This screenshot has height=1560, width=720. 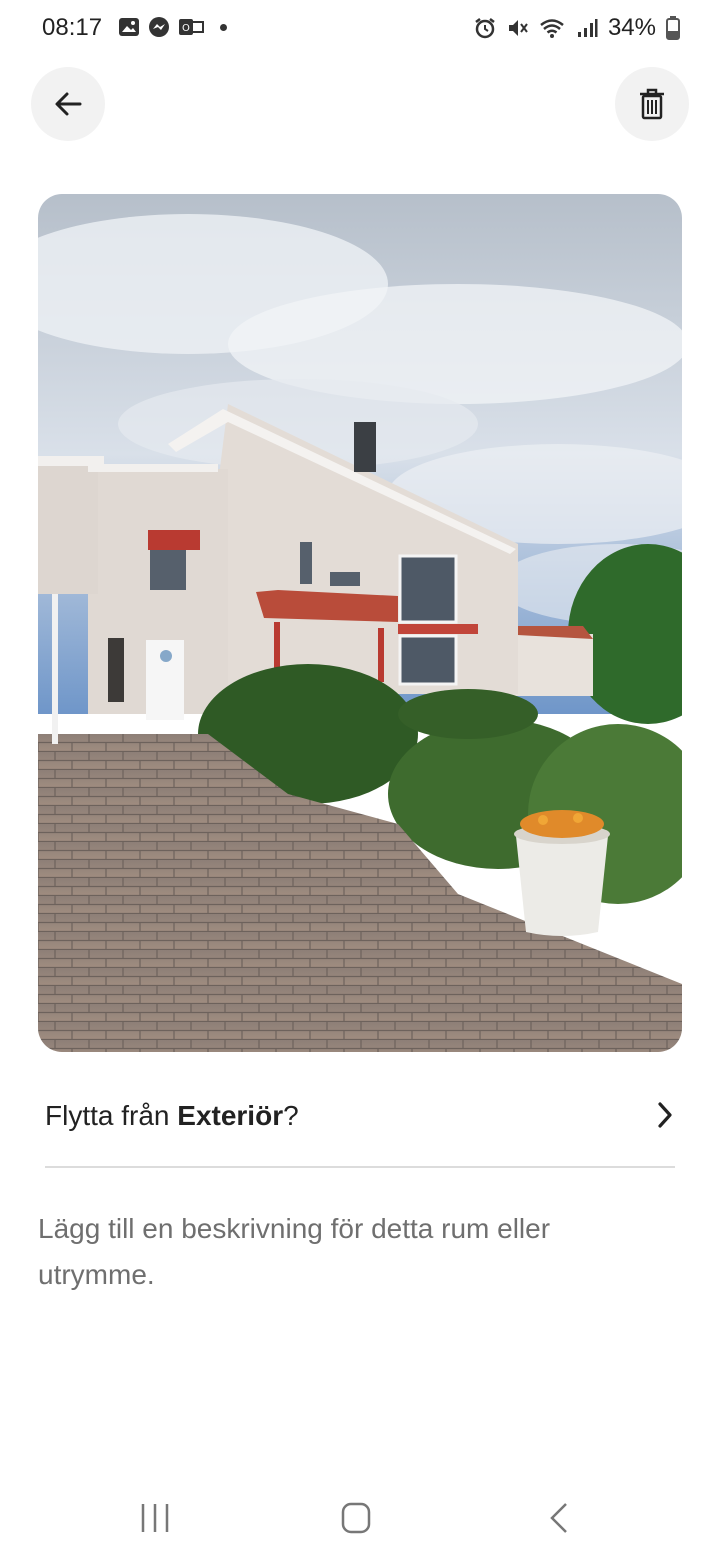 I want to click on notification-icons: O, so click(x=172, y=27).